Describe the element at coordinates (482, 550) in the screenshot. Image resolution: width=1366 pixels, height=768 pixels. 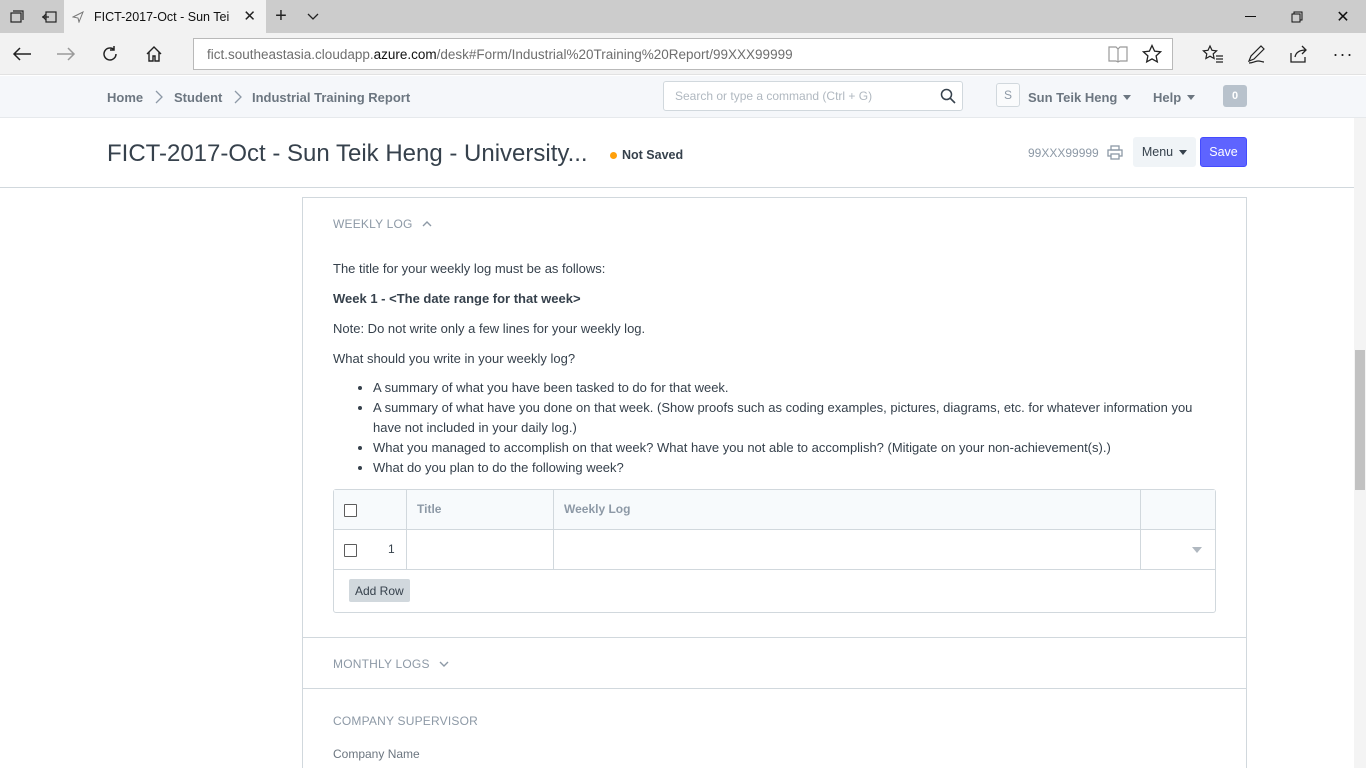
I see `row-title-cell` at that location.